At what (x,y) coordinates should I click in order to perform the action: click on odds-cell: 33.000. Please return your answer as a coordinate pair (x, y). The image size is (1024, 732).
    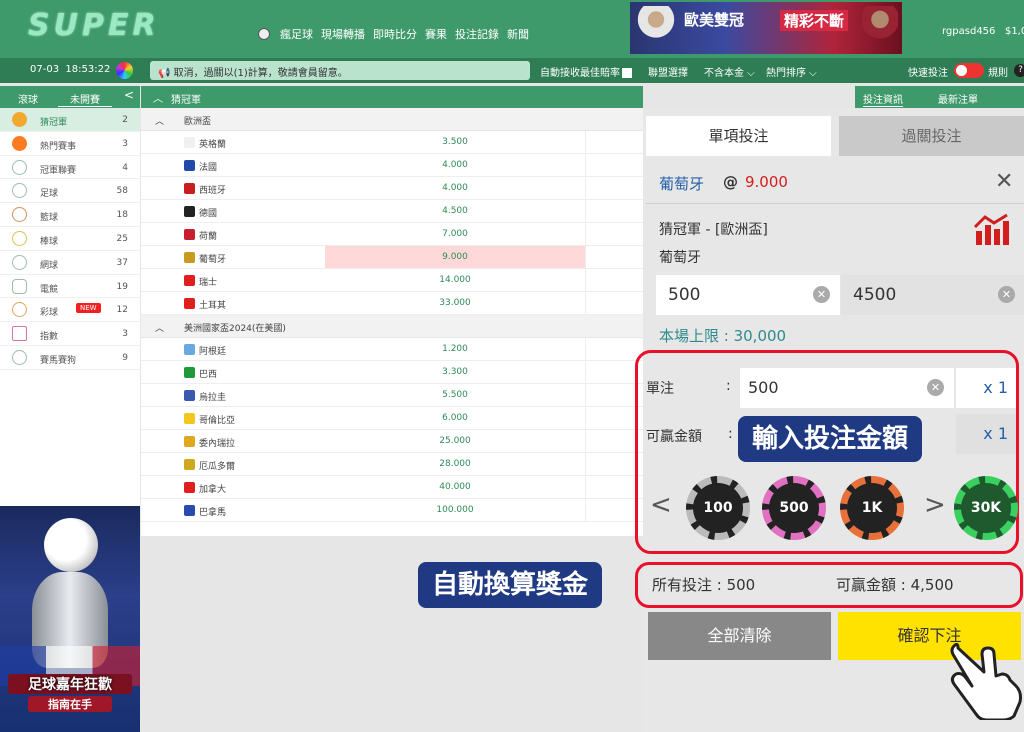
    Looking at the image, I should click on (455, 303).